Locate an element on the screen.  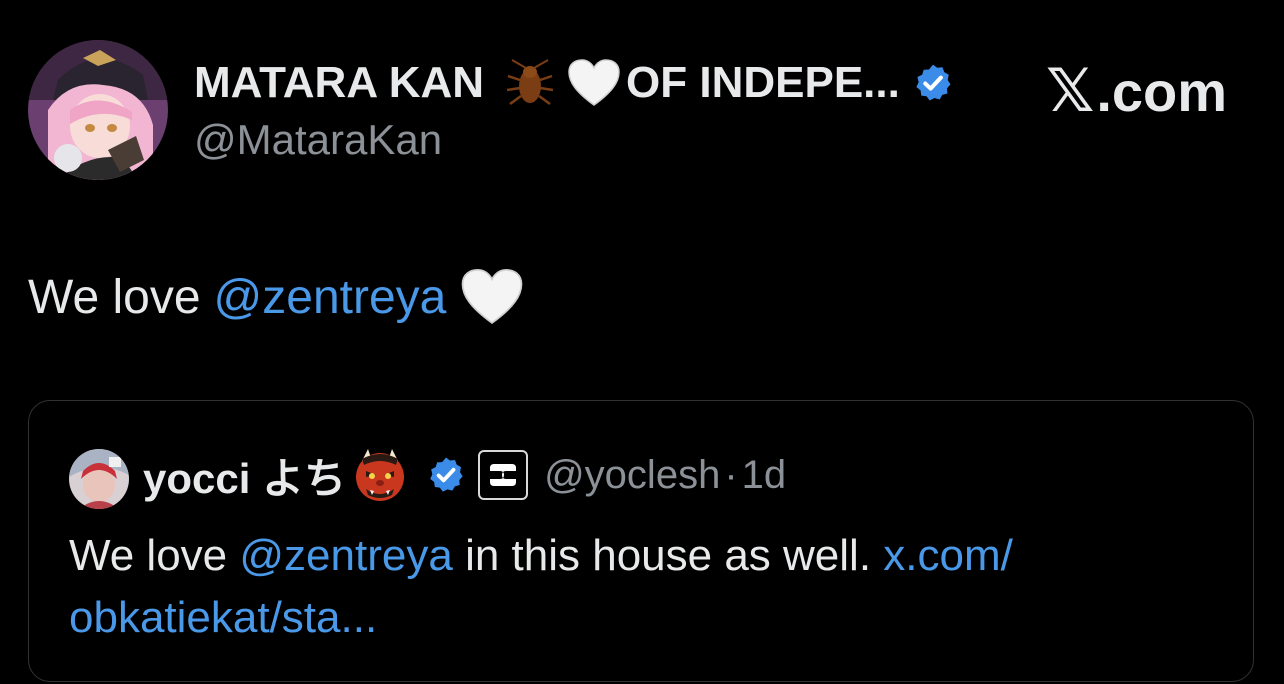
x-brand-link: 𝕏 .com is located at coordinates (1136, 91).